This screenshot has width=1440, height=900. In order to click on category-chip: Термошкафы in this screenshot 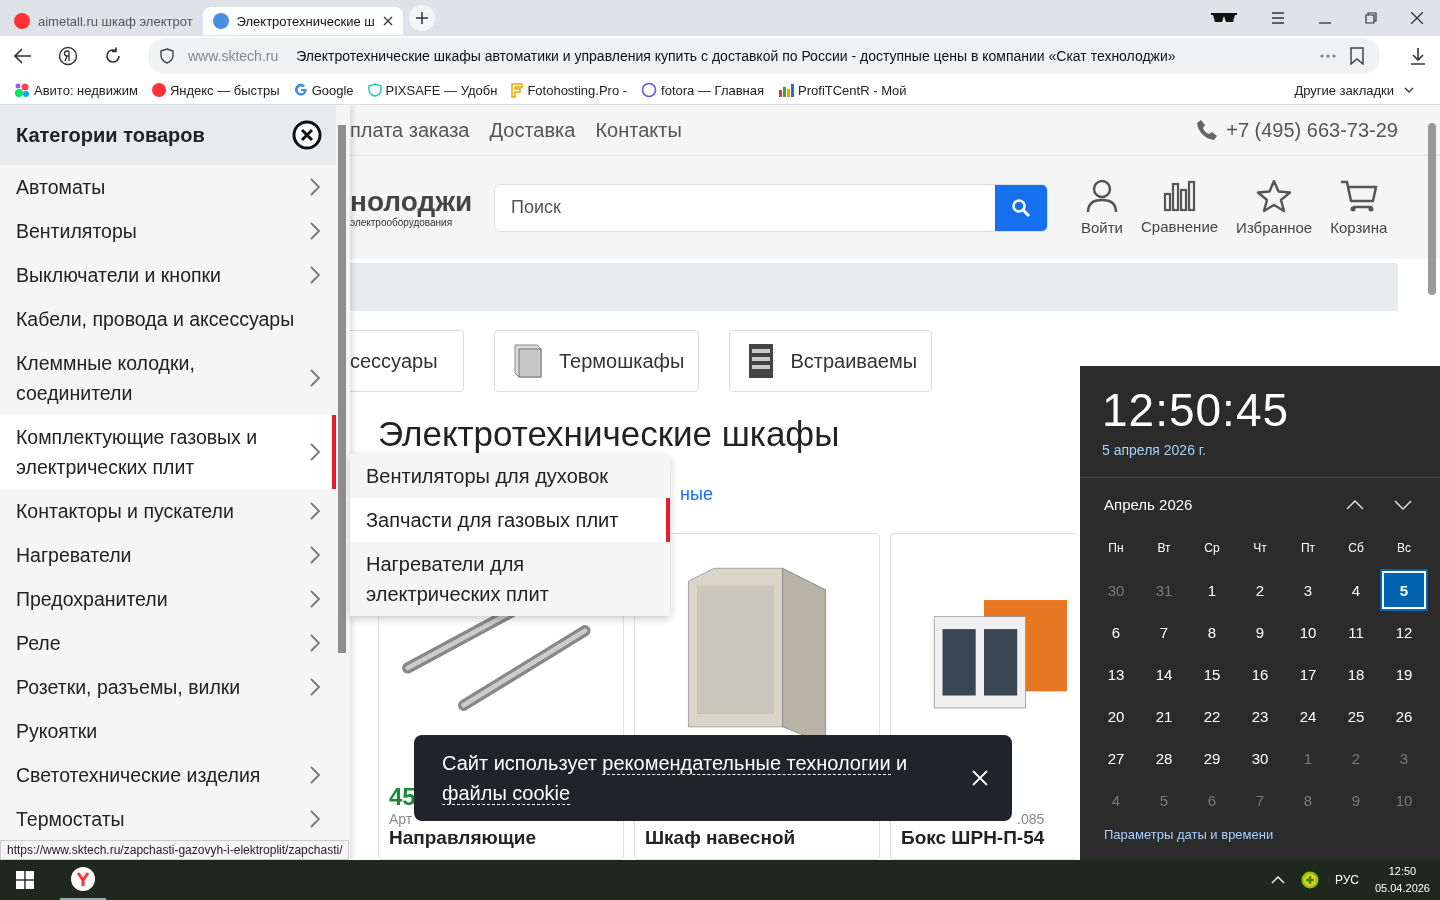, I will do `click(597, 361)`.